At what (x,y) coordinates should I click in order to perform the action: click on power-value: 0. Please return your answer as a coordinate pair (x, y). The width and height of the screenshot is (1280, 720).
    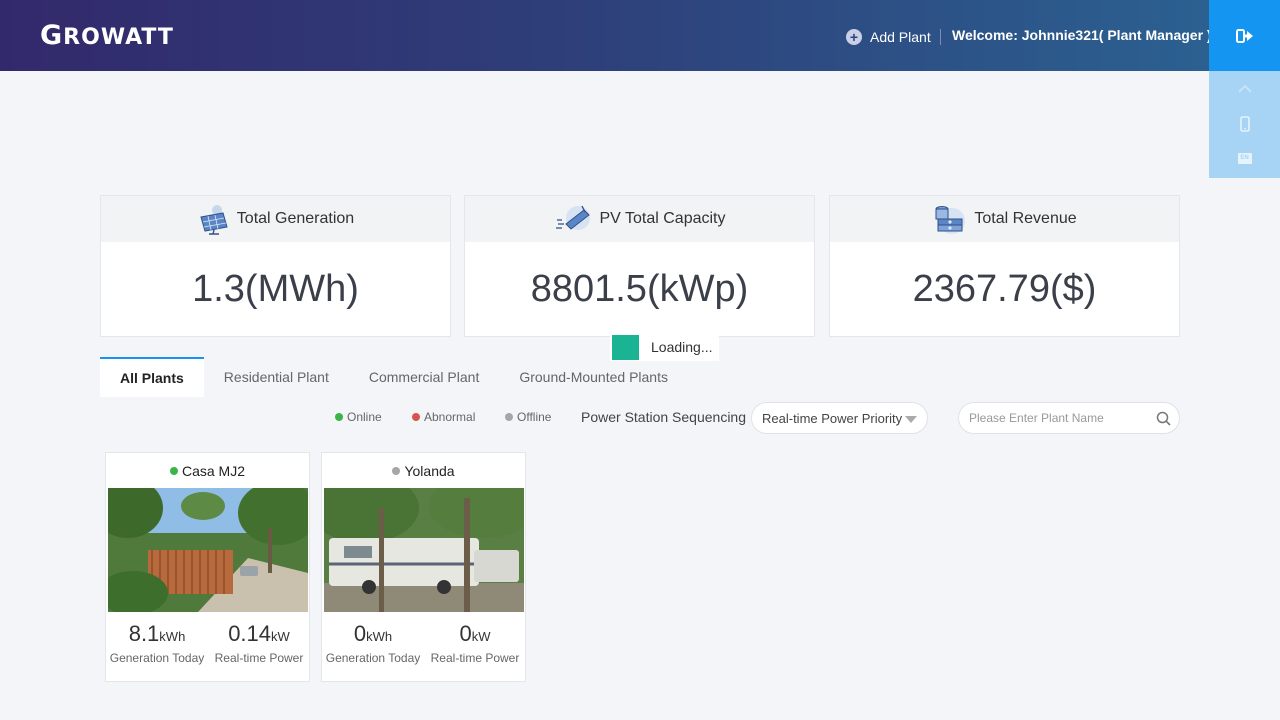
    Looking at the image, I should click on (465, 633).